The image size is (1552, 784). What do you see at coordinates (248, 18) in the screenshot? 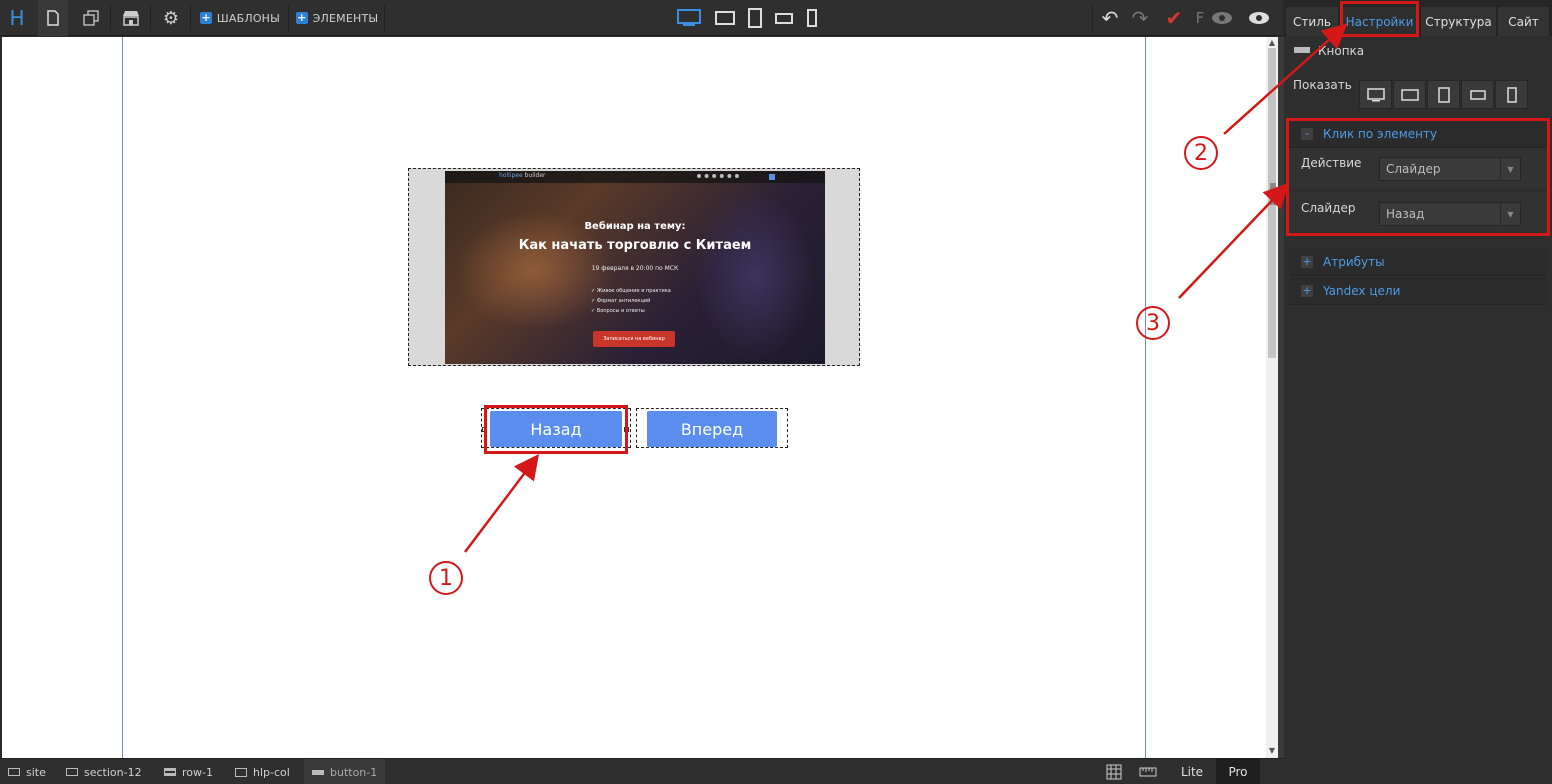
I see `templates-label: ШАБЛОНЫ` at bounding box center [248, 18].